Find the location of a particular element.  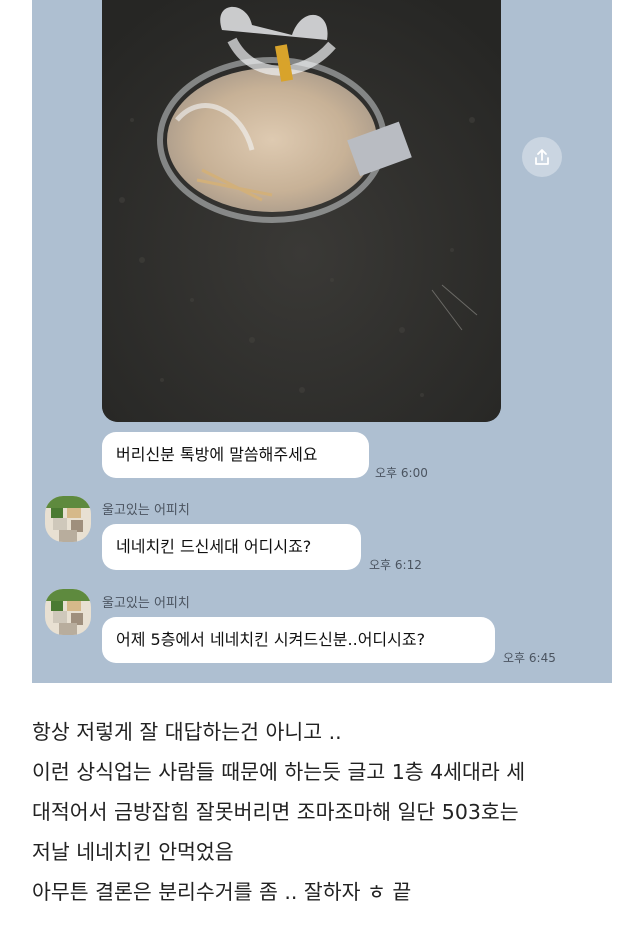

message-text: 네네치킨 드신세대 어디시죠? is located at coordinates (214, 546).